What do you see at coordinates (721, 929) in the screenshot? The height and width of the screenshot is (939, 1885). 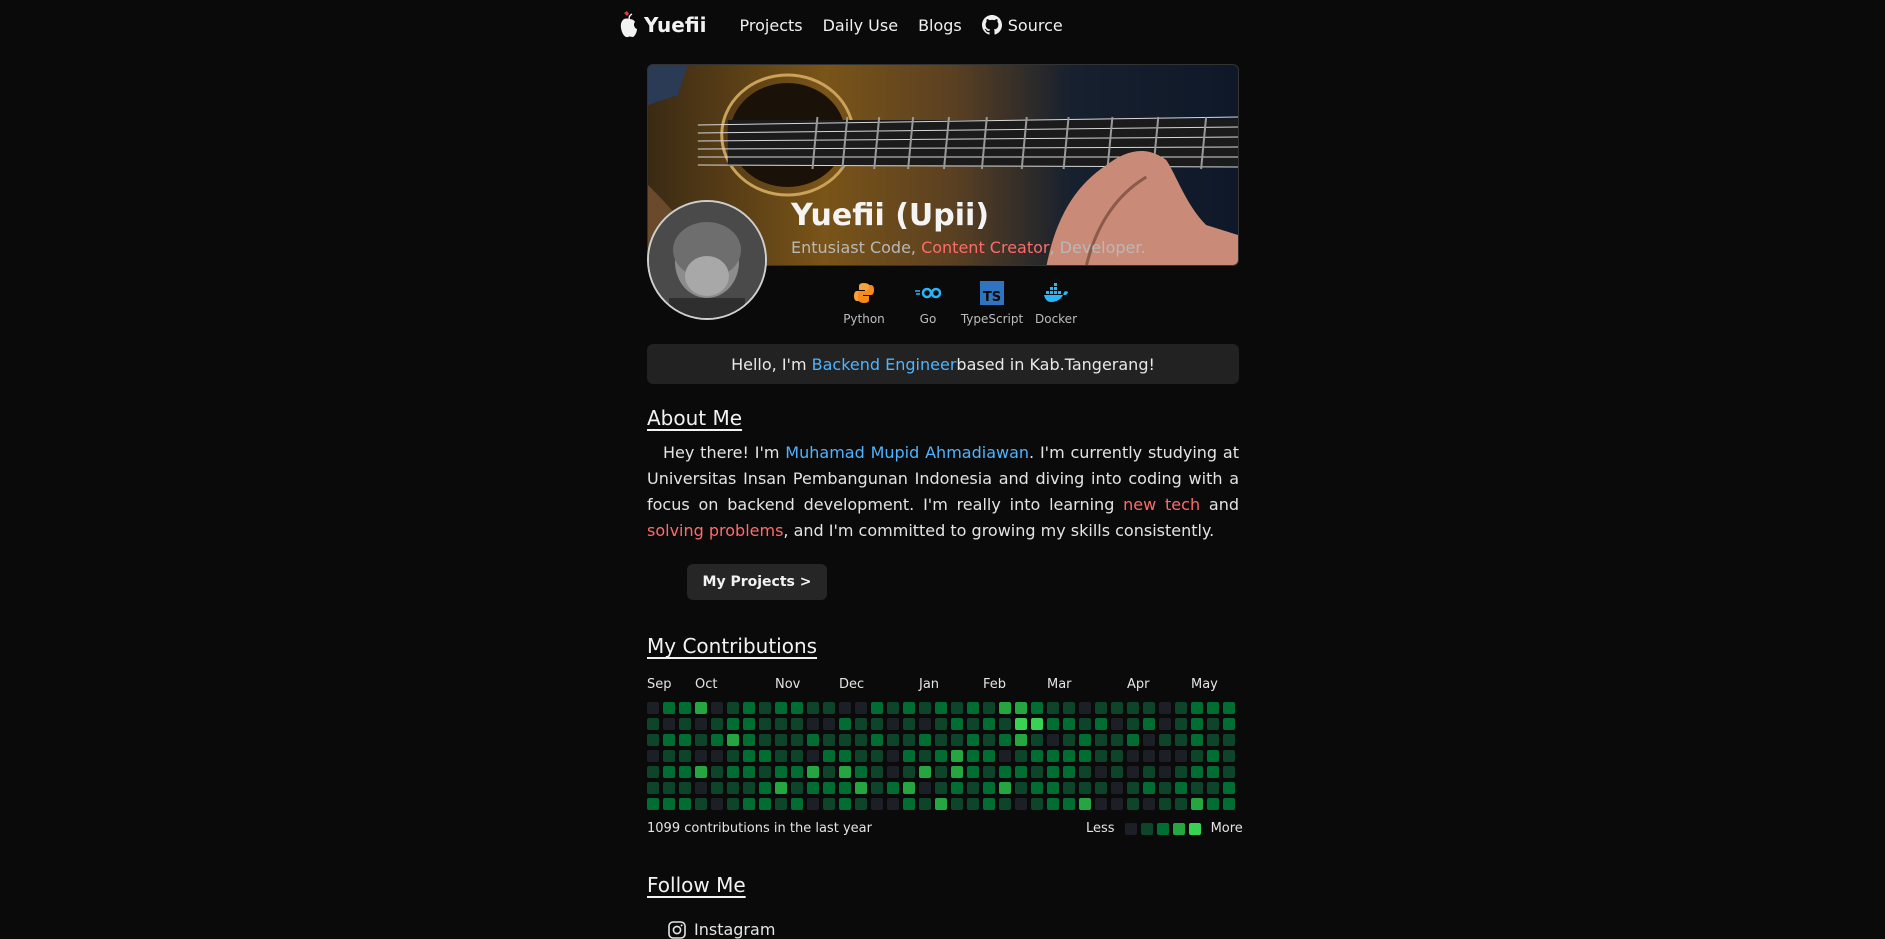 I see `follow-link-instagram: Instagram` at bounding box center [721, 929].